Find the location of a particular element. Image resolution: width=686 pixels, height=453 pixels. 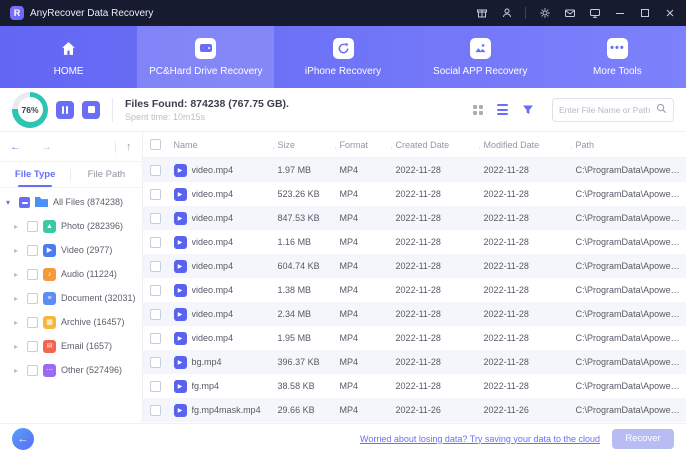

column-header-name: Name is located at coordinates (221, 145).